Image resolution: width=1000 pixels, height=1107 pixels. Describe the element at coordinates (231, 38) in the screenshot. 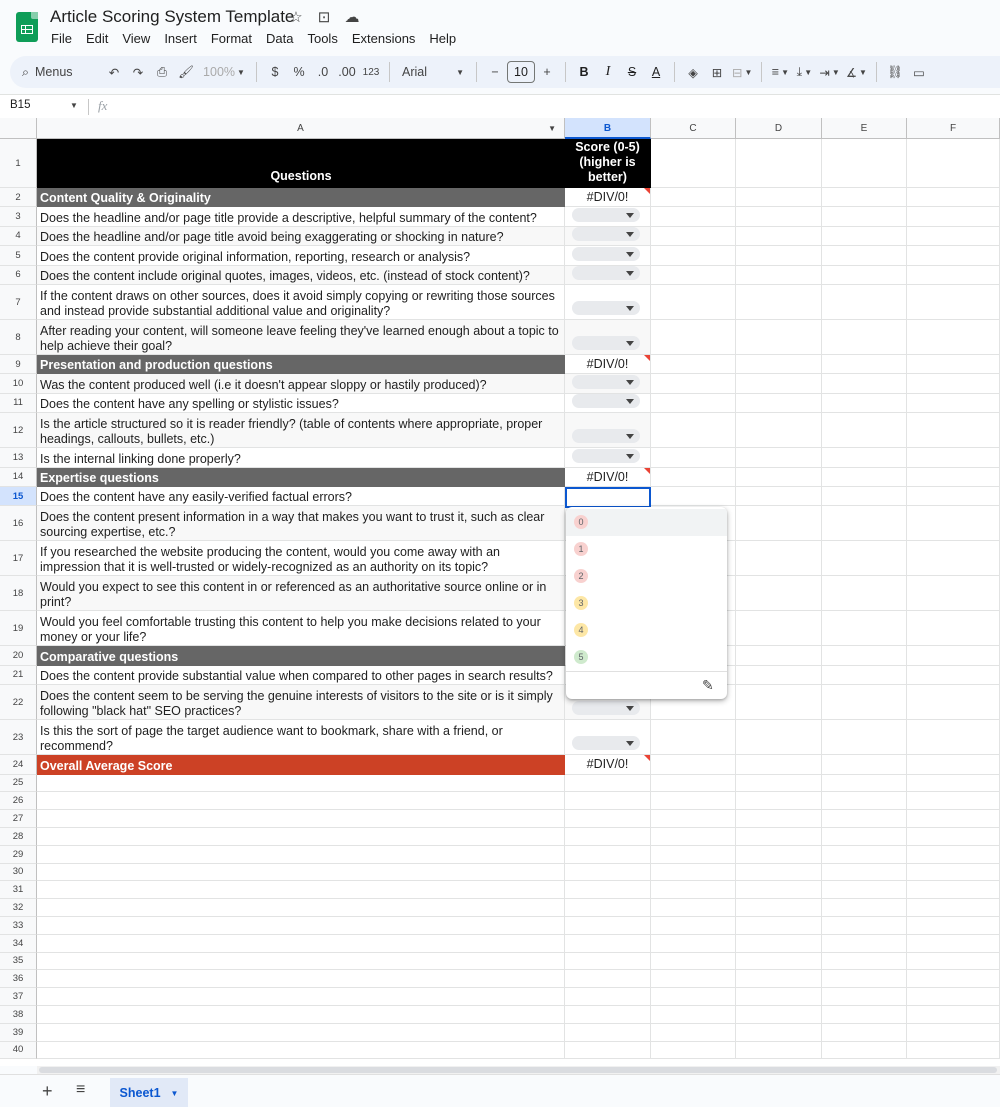

I see `menu-format: Format` at that location.